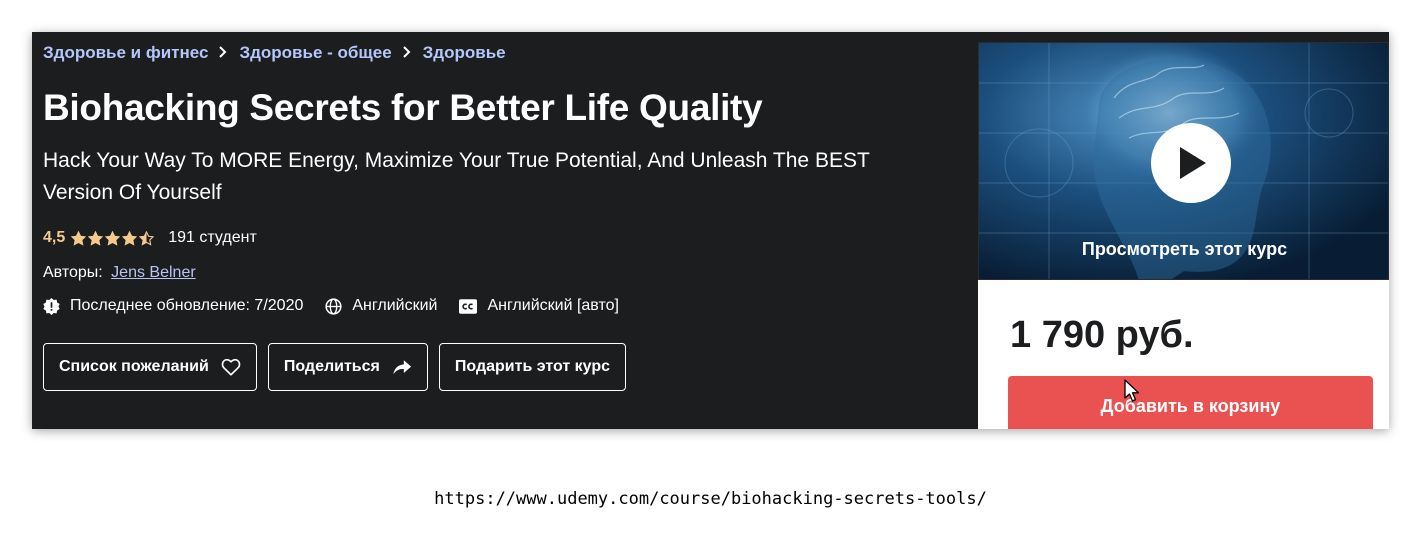  I want to click on course-preview: Просмотреть этот курс, so click(1183, 161).